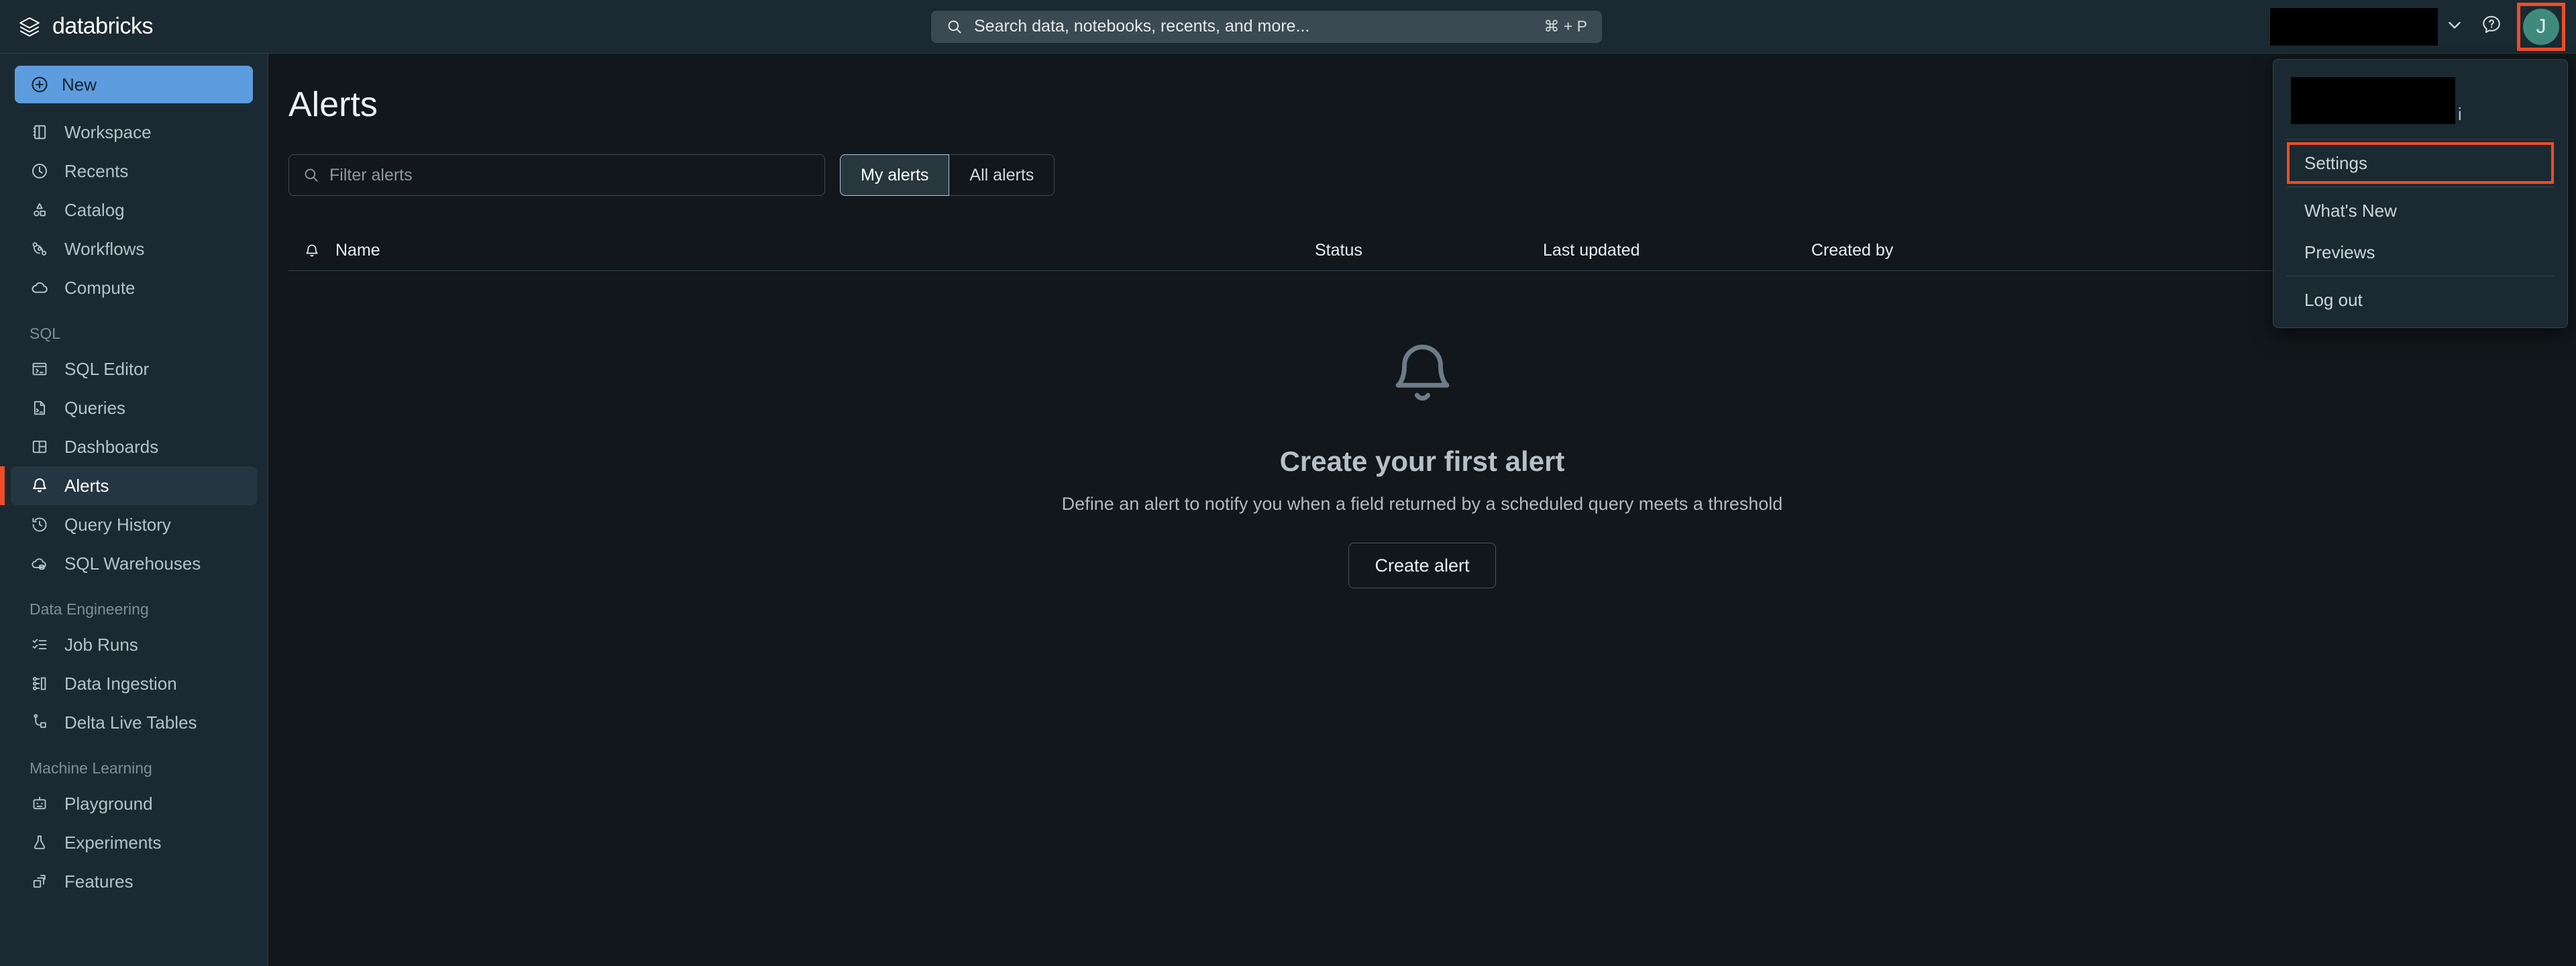 The image size is (2576, 966). What do you see at coordinates (2420, 252) in the screenshot?
I see `menu-item-previews: Previews` at bounding box center [2420, 252].